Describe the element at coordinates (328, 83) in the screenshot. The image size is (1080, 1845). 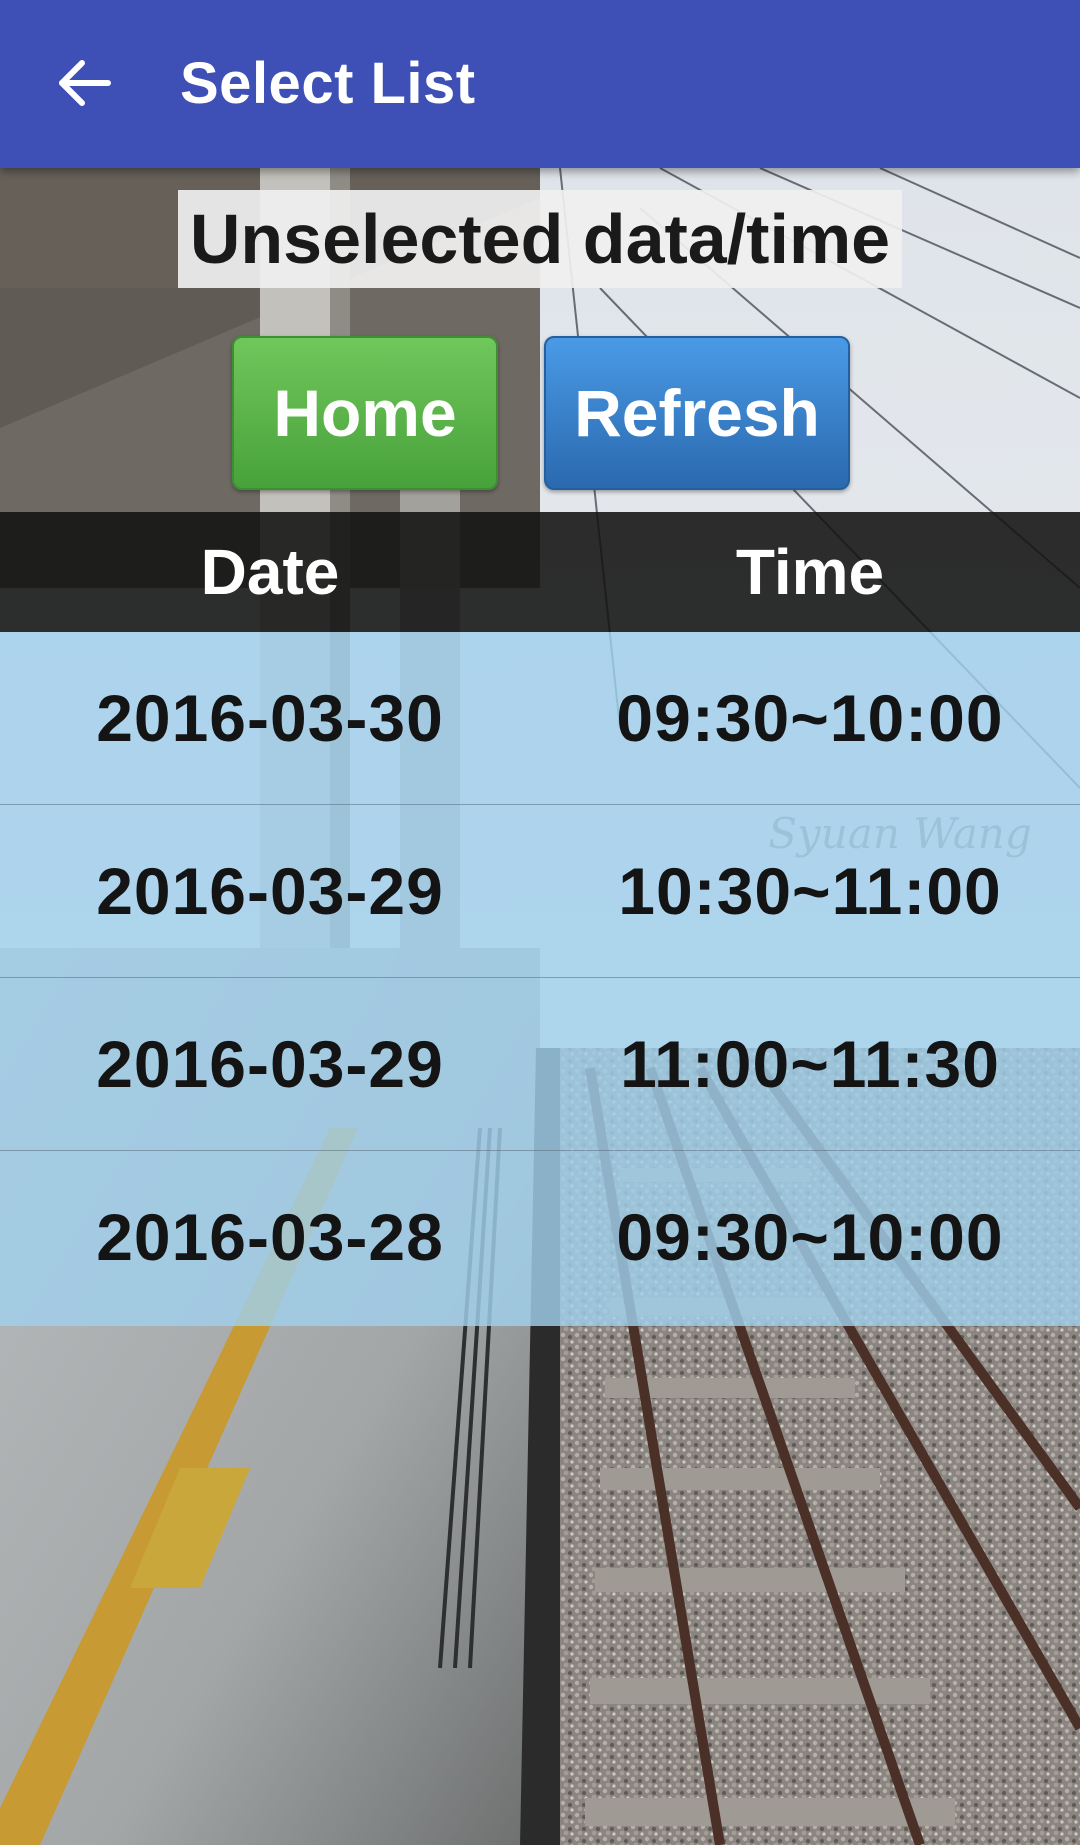
I see `page-title: Select List` at that location.